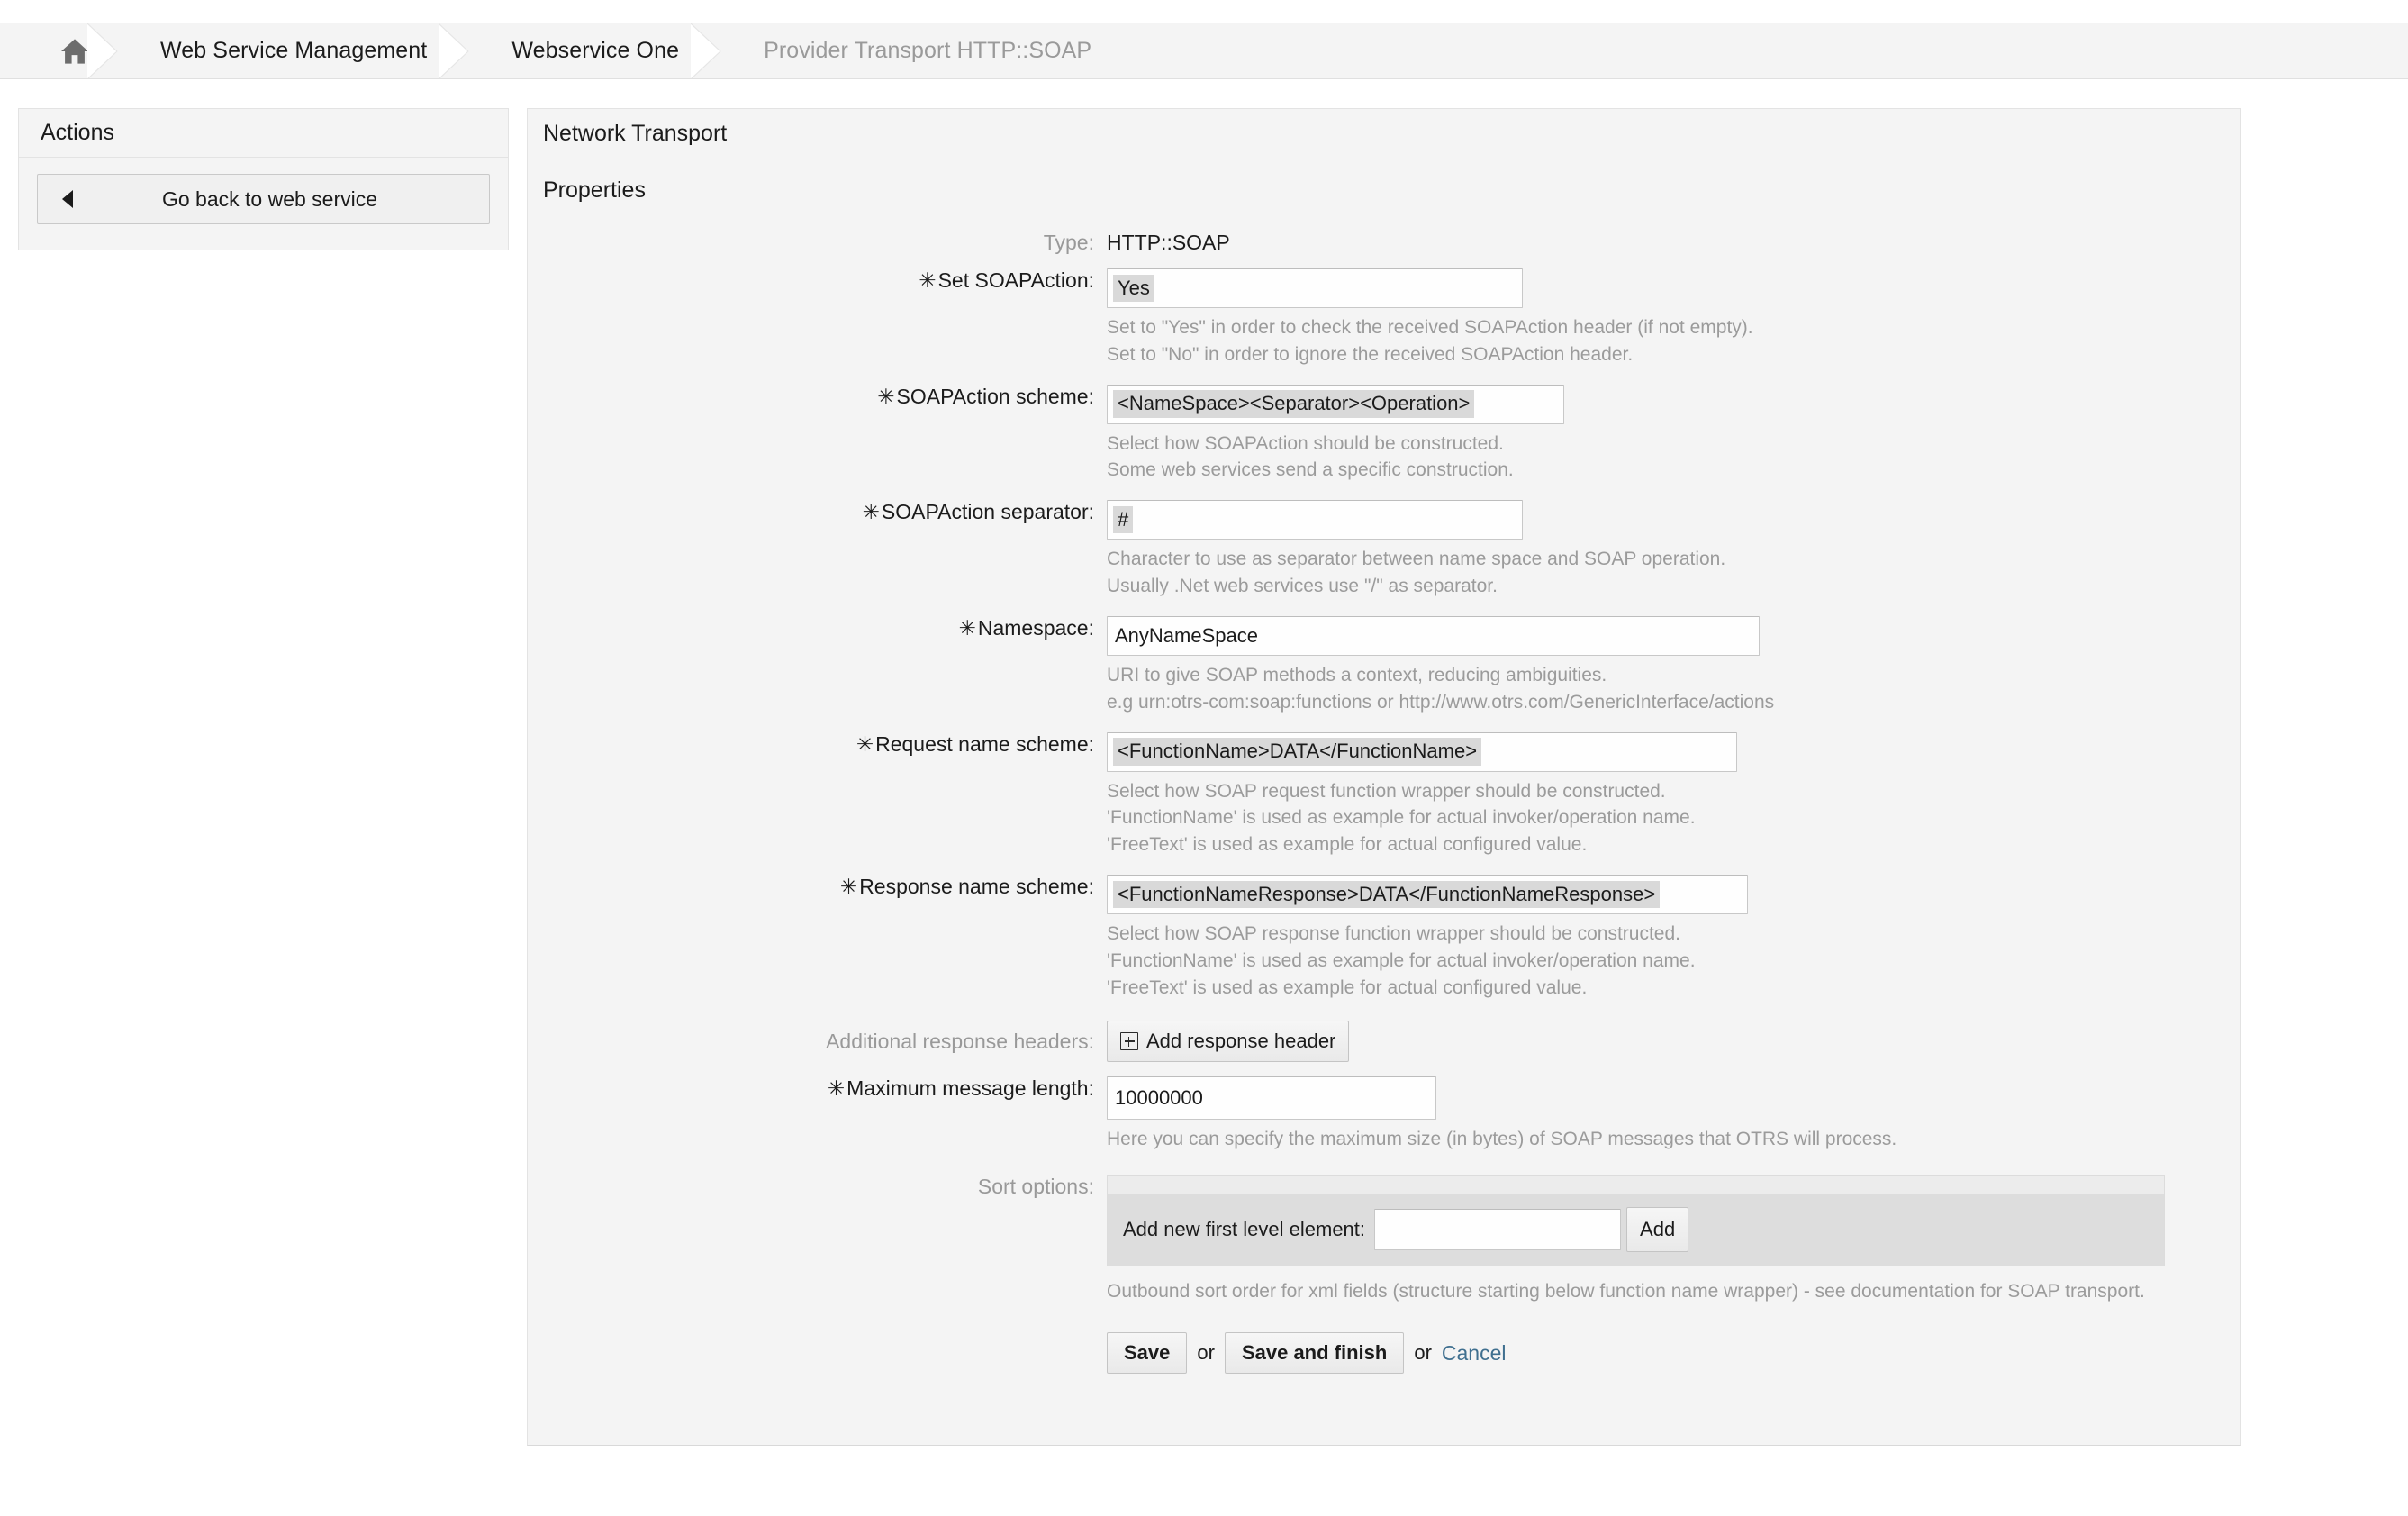 The height and width of the screenshot is (1516, 2408). I want to click on breadcrumb-home, so click(59, 50).